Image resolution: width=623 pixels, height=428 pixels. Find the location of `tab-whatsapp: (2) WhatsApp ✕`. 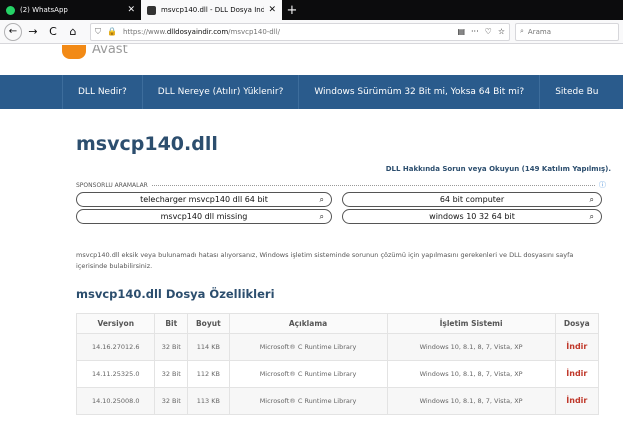

tab-whatsapp: (2) WhatsApp ✕ is located at coordinates (70, 10).